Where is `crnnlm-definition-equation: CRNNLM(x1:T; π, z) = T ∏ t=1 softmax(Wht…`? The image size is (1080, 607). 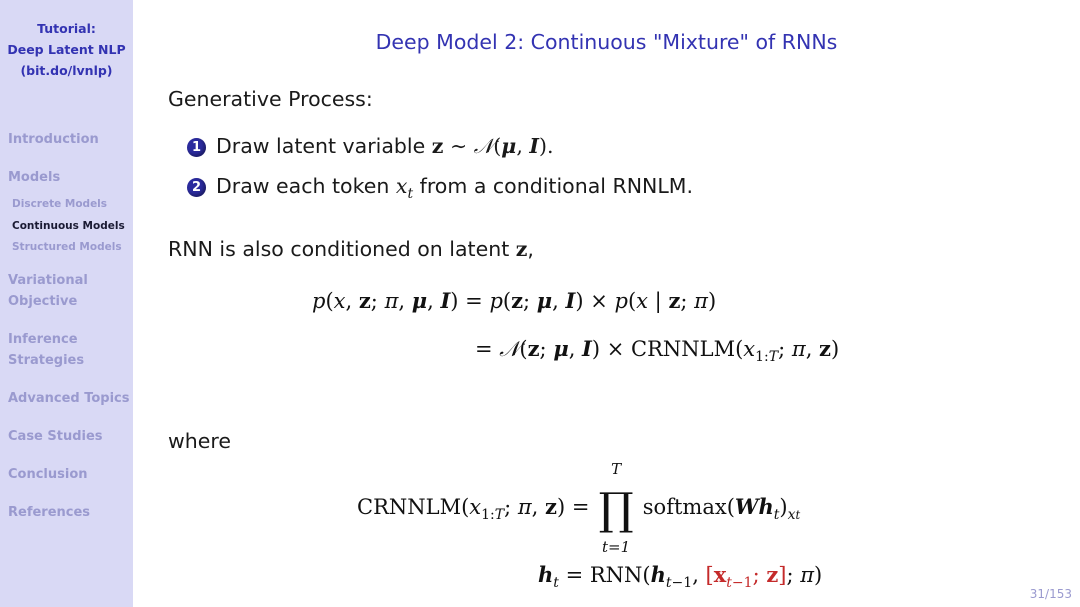
crnnlm-definition-equation: CRNNLM(x1:T; π, z) = T ∏ t=1 softmax(Wht… is located at coordinates (579, 508).